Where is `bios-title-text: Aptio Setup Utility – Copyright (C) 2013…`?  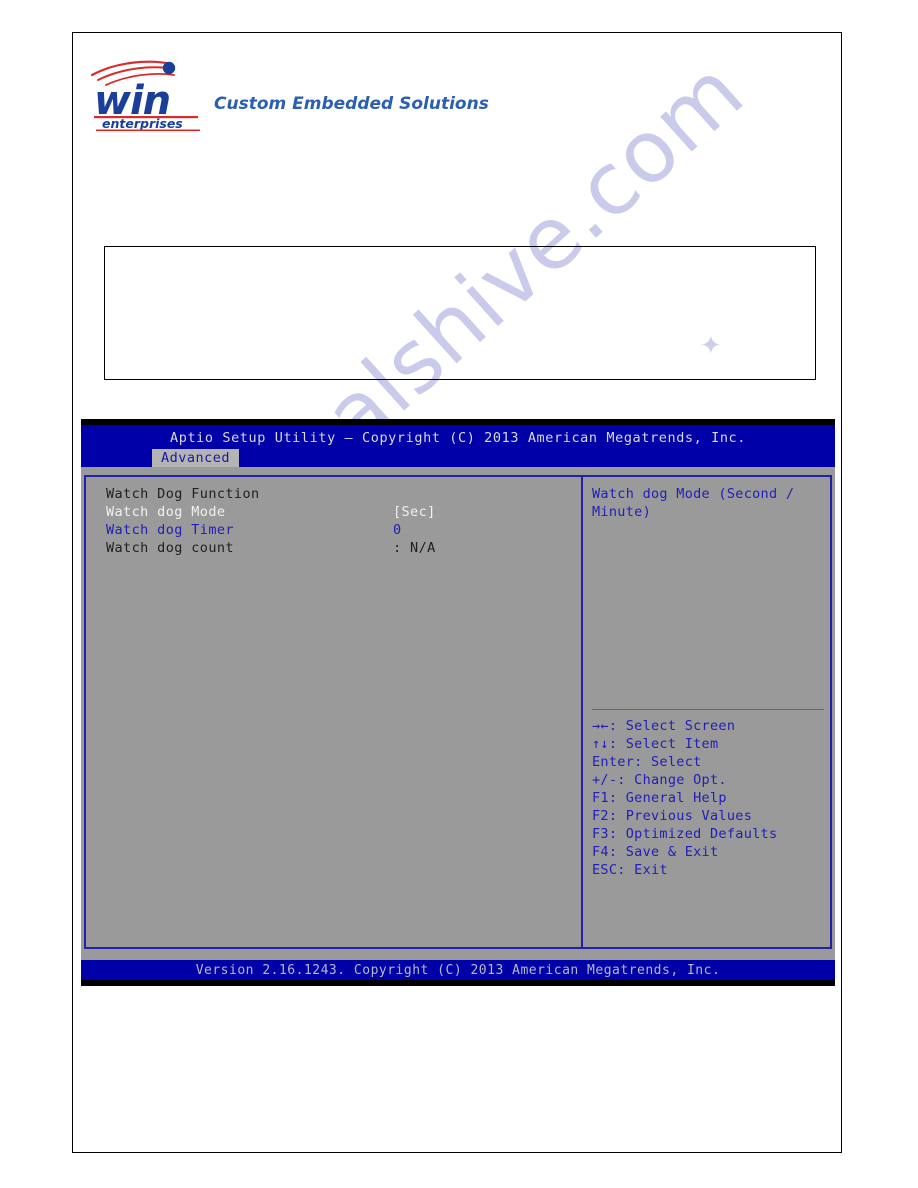 bios-title-text: Aptio Setup Utility – Copyright (C) 2013… is located at coordinates (458, 438).